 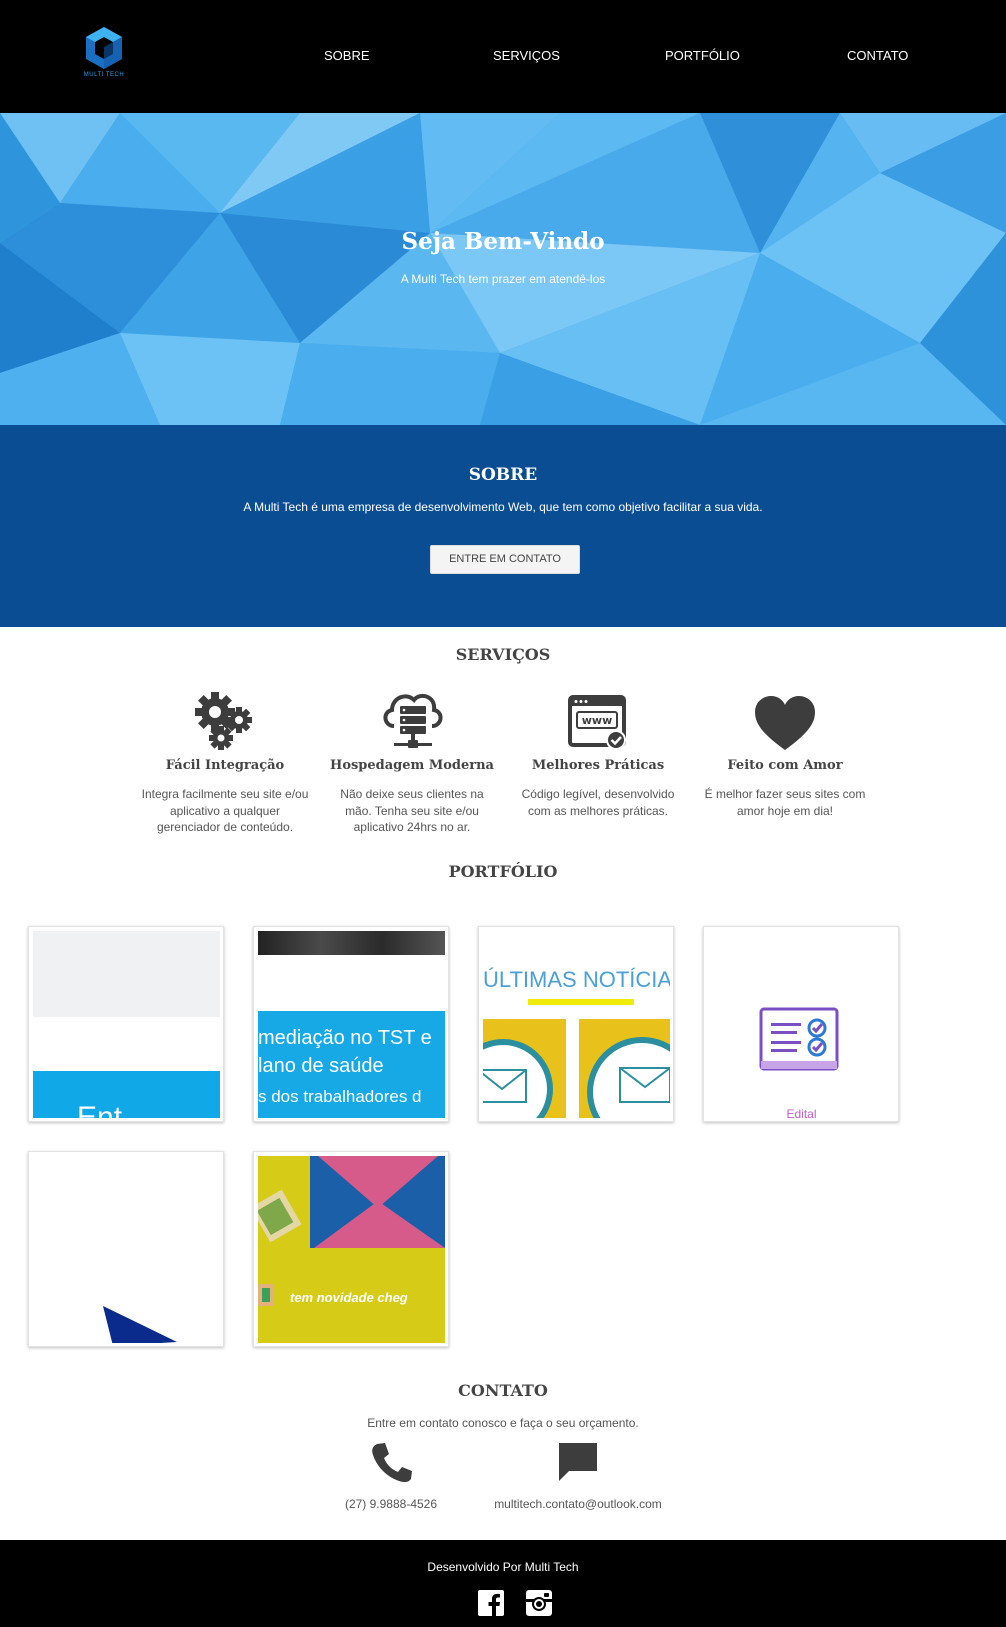 I want to click on nav-sobre: SOBRE, so click(x=347, y=55).